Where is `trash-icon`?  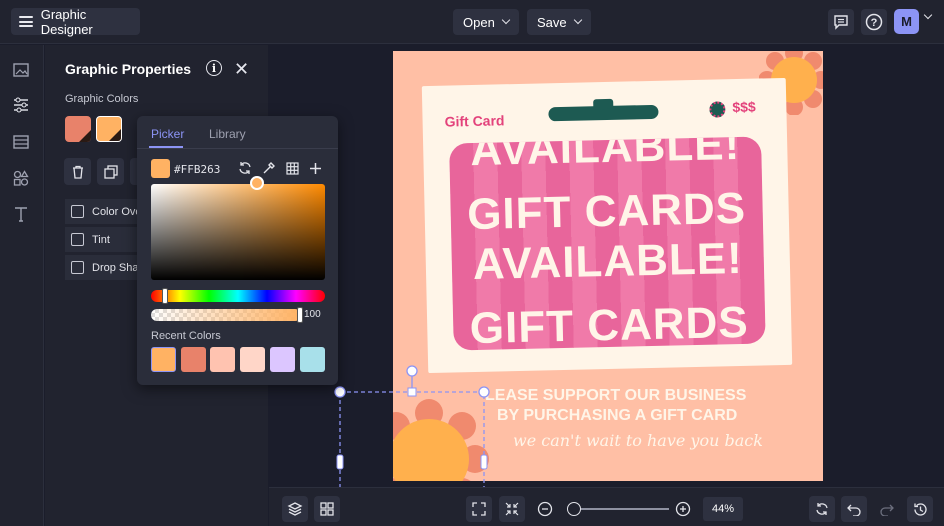
trash-icon is located at coordinates (77, 172).